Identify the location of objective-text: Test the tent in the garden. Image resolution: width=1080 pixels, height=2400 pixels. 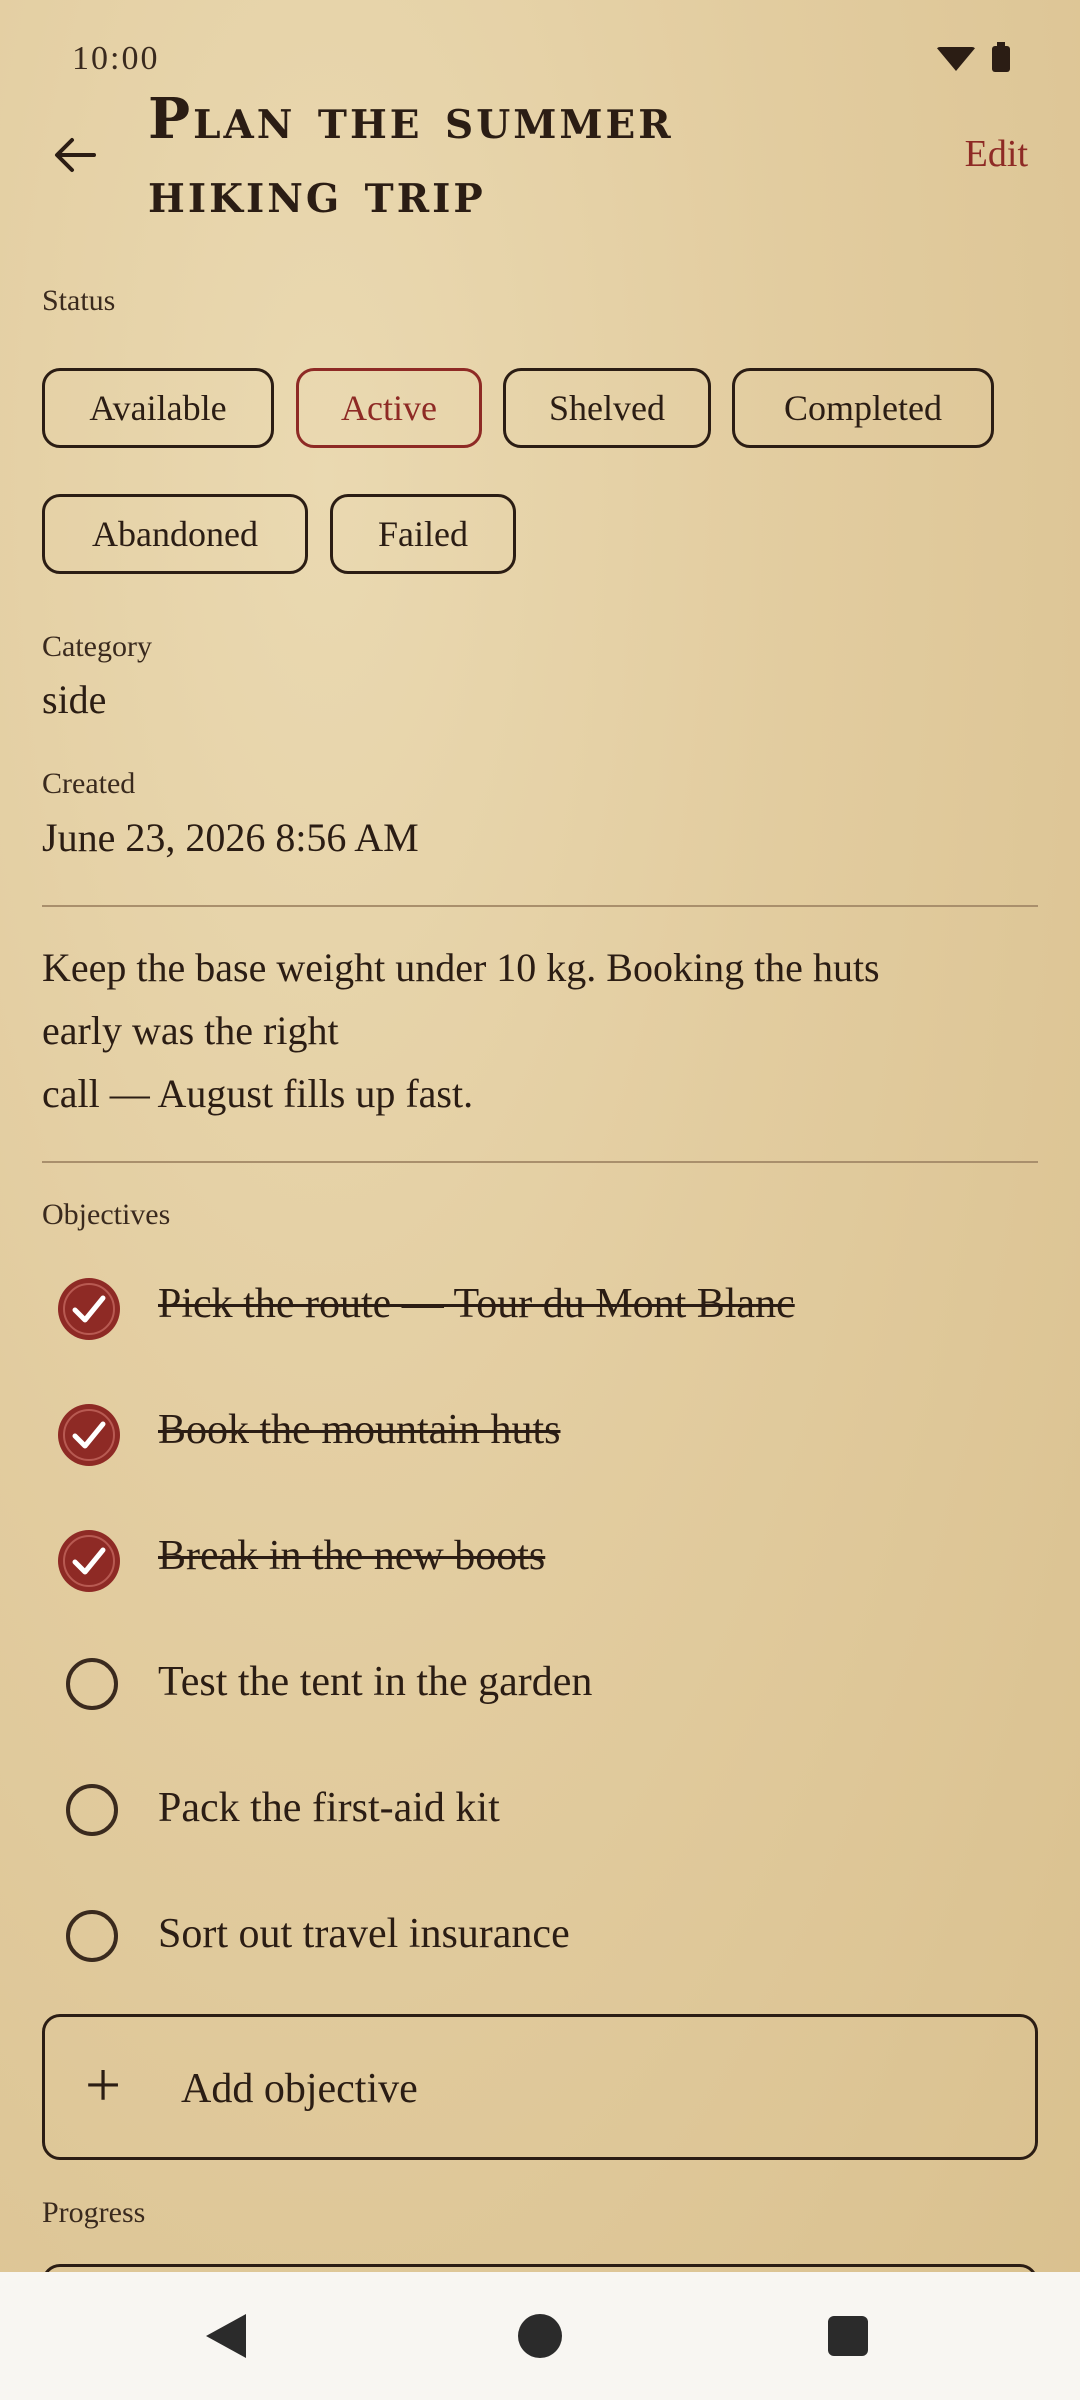
(375, 1682).